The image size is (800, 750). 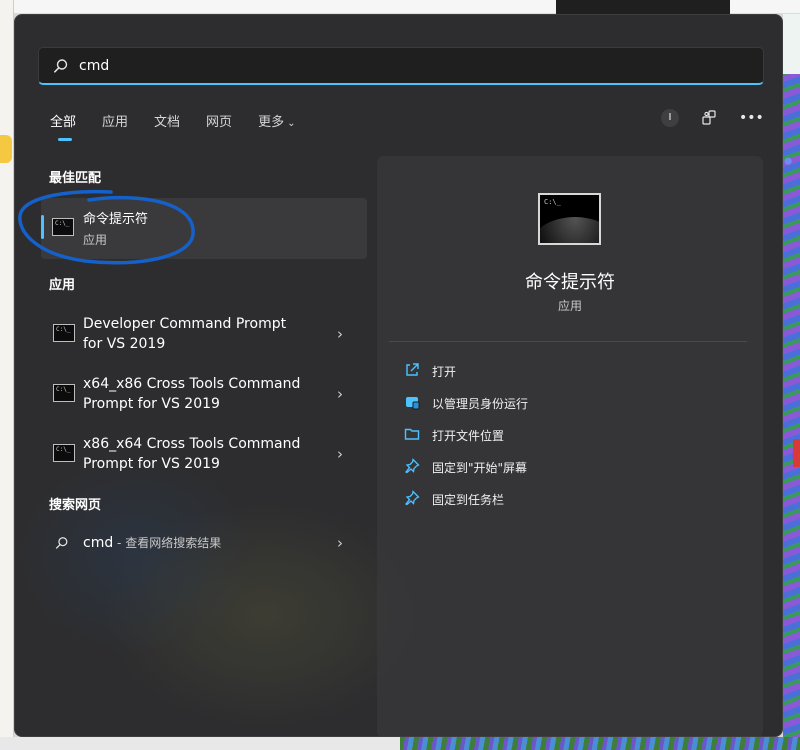 I want to click on section-label-apps: 应用, so click(x=62, y=285).